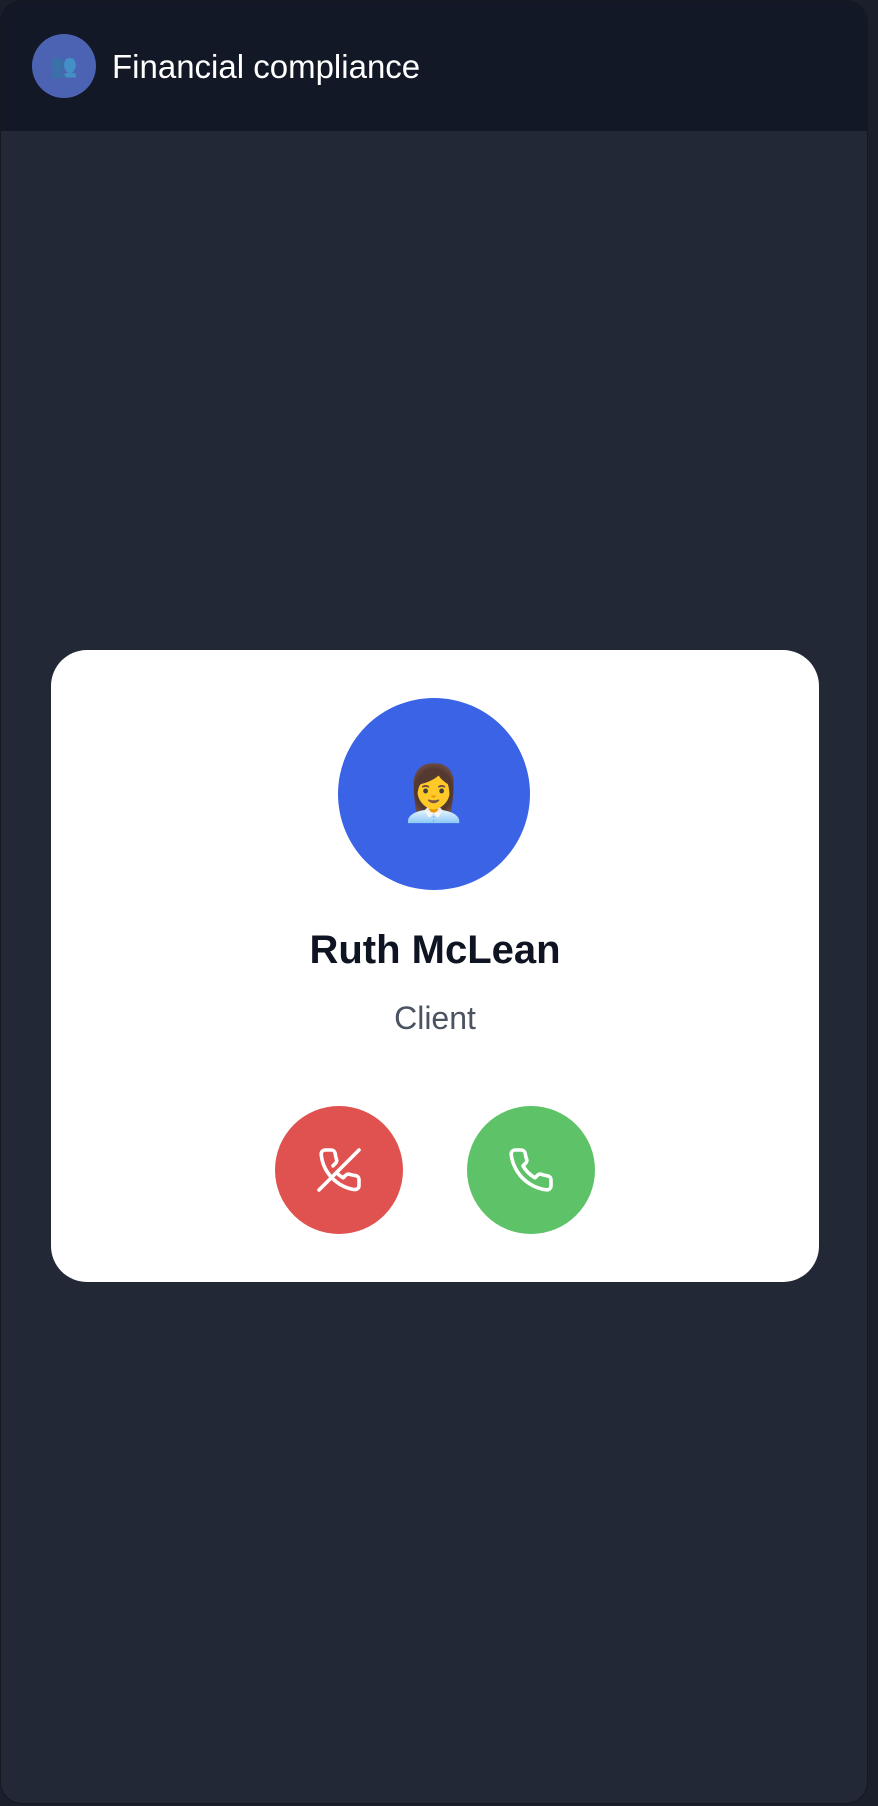 This screenshot has height=1806, width=878. What do you see at coordinates (435, 1018) in the screenshot?
I see `caller-role: Client` at bounding box center [435, 1018].